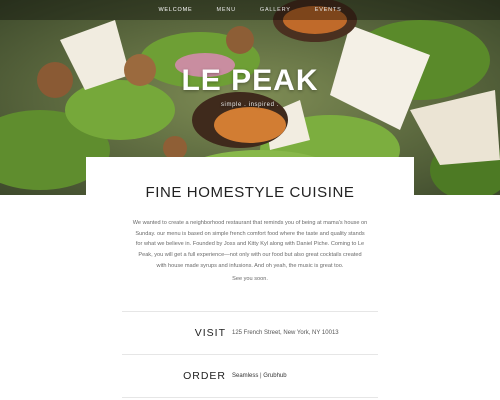 The image size is (500, 400). I want to click on nav-item-gallery: GALLERY, so click(275, 10).